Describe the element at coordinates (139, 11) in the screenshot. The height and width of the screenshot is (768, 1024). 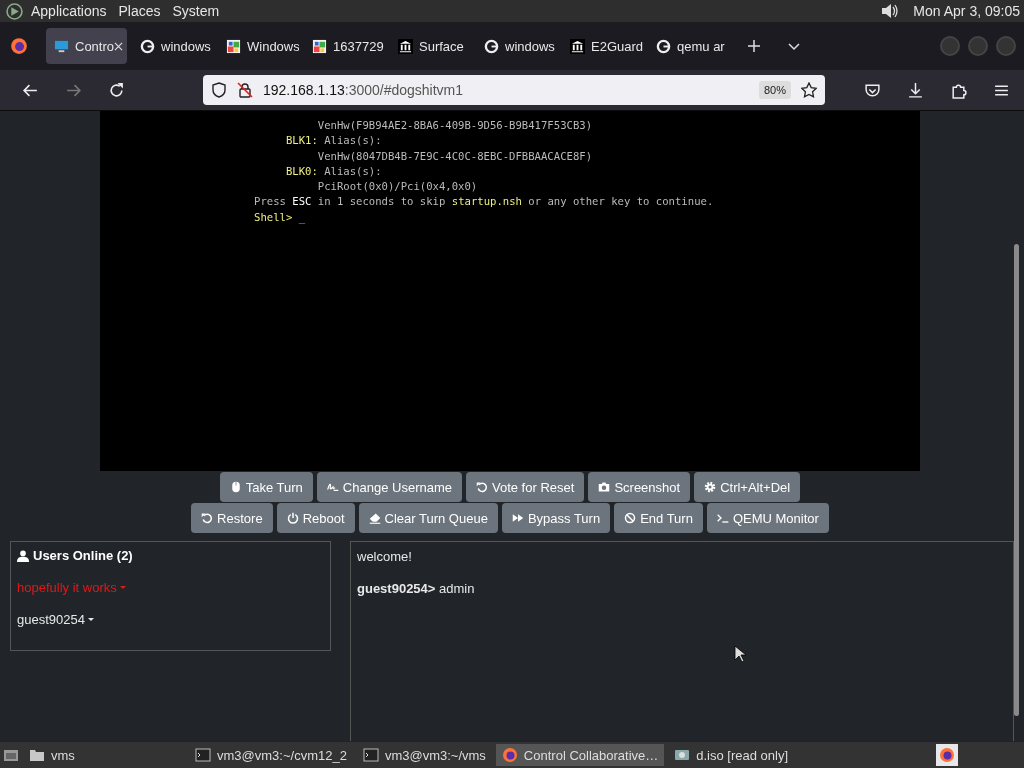
I see `panel-menu: Places` at that location.